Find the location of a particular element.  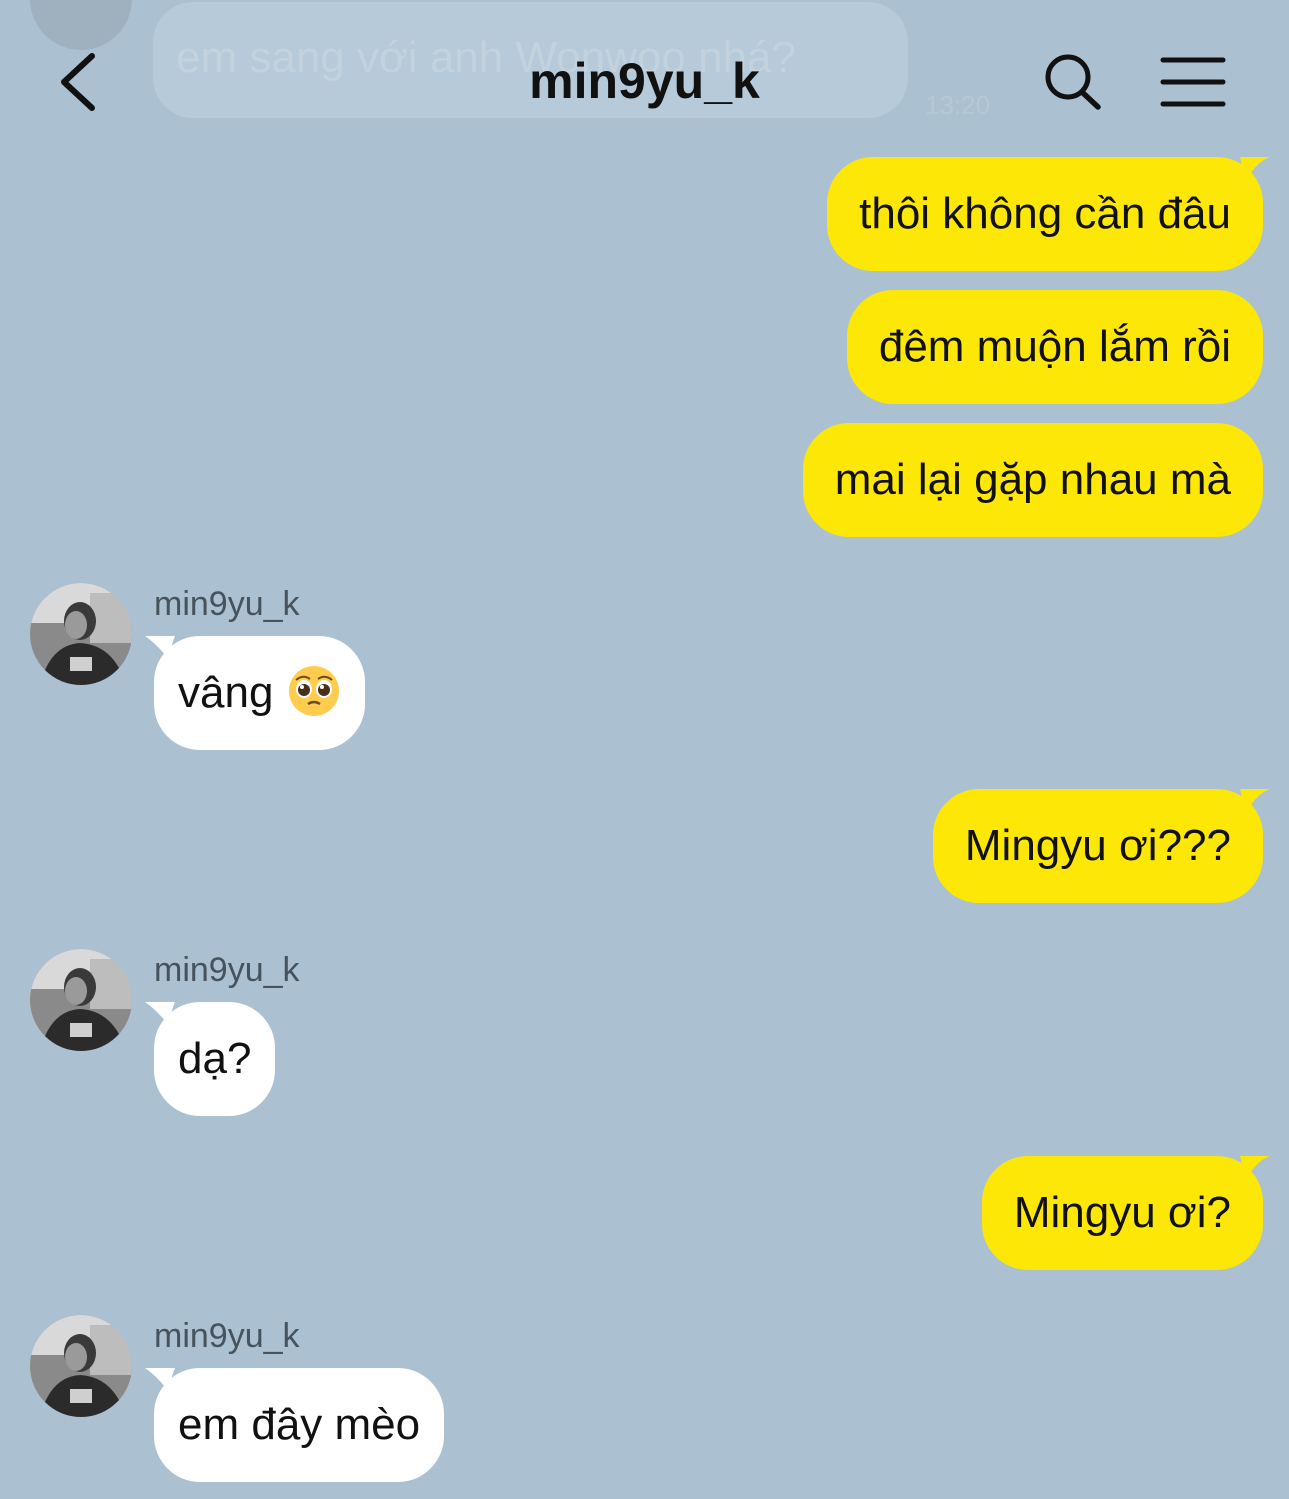

hamburger-menu-icon is located at coordinates (1193, 82).